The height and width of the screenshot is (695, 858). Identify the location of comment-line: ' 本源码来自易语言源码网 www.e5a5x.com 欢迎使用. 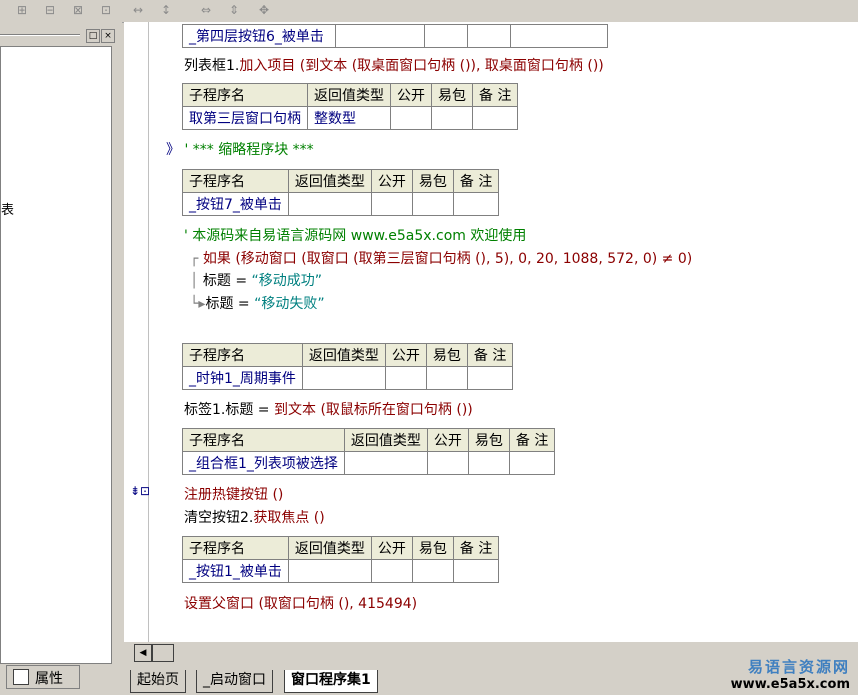
(355, 235).